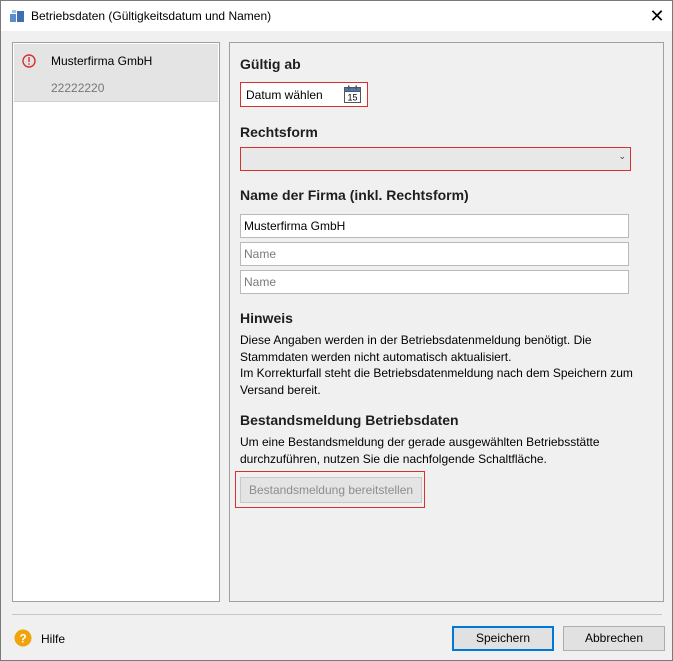 The width and height of the screenshot is (673, 661). I want to click on error-circle-icon, so click(29, 61).